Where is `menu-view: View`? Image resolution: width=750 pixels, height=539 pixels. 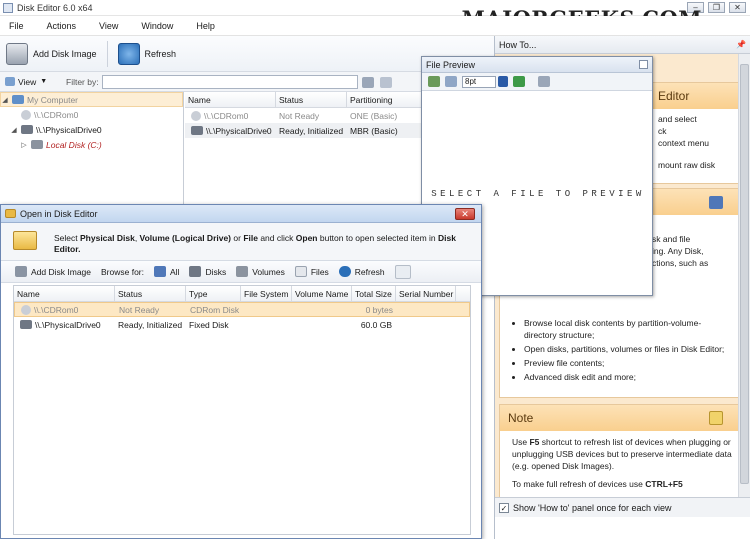 menu-view: View is located at coordinates (108, 26).